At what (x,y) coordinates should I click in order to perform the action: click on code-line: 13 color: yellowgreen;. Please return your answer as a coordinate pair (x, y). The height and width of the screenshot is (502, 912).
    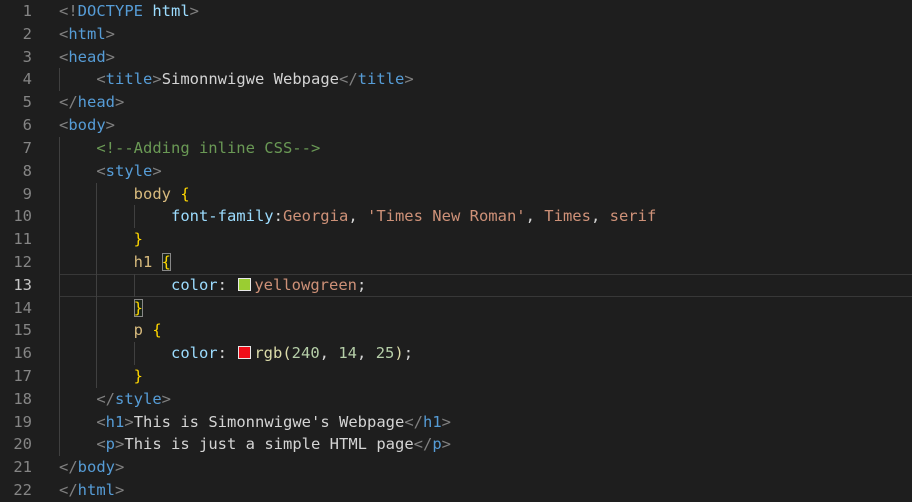
    Looking at the image, I should click on (456, 285).